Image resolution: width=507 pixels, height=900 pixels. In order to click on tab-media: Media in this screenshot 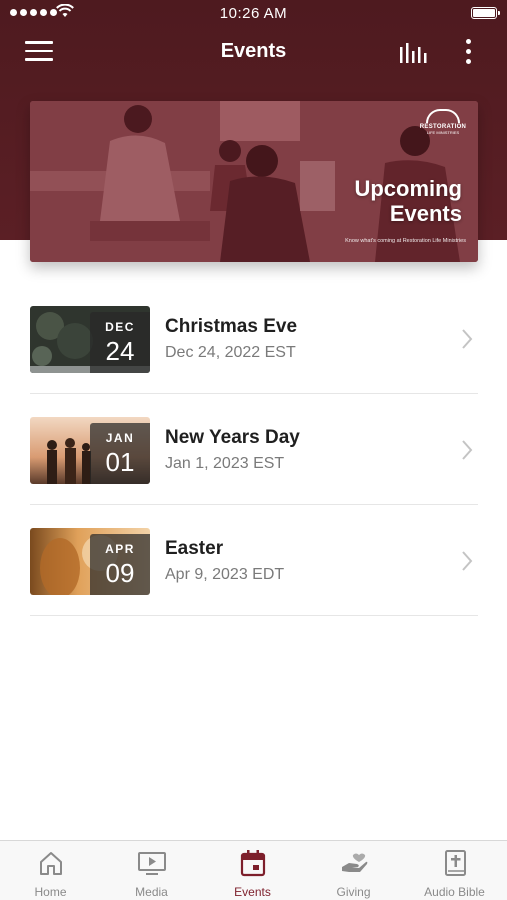, I will do `click(151, 870)`.